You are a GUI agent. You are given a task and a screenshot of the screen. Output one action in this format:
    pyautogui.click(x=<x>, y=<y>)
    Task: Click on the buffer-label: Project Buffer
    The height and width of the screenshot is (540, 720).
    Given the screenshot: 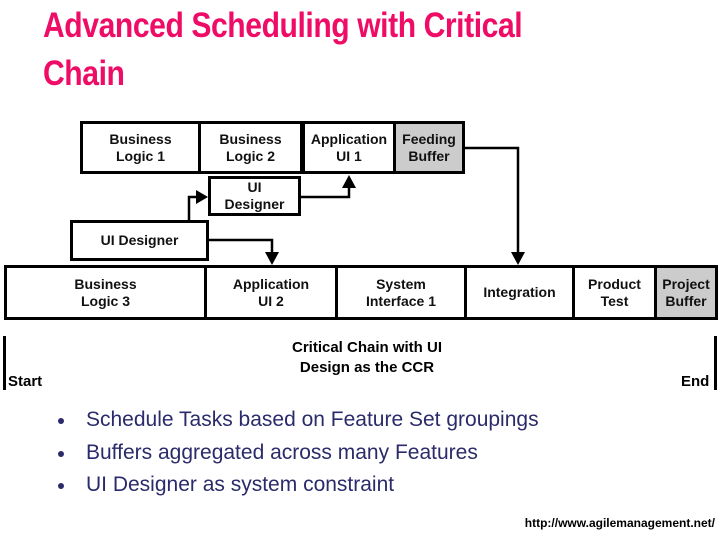 What is the action you would take?
    pyautogui.click(x=686, y=292)
    